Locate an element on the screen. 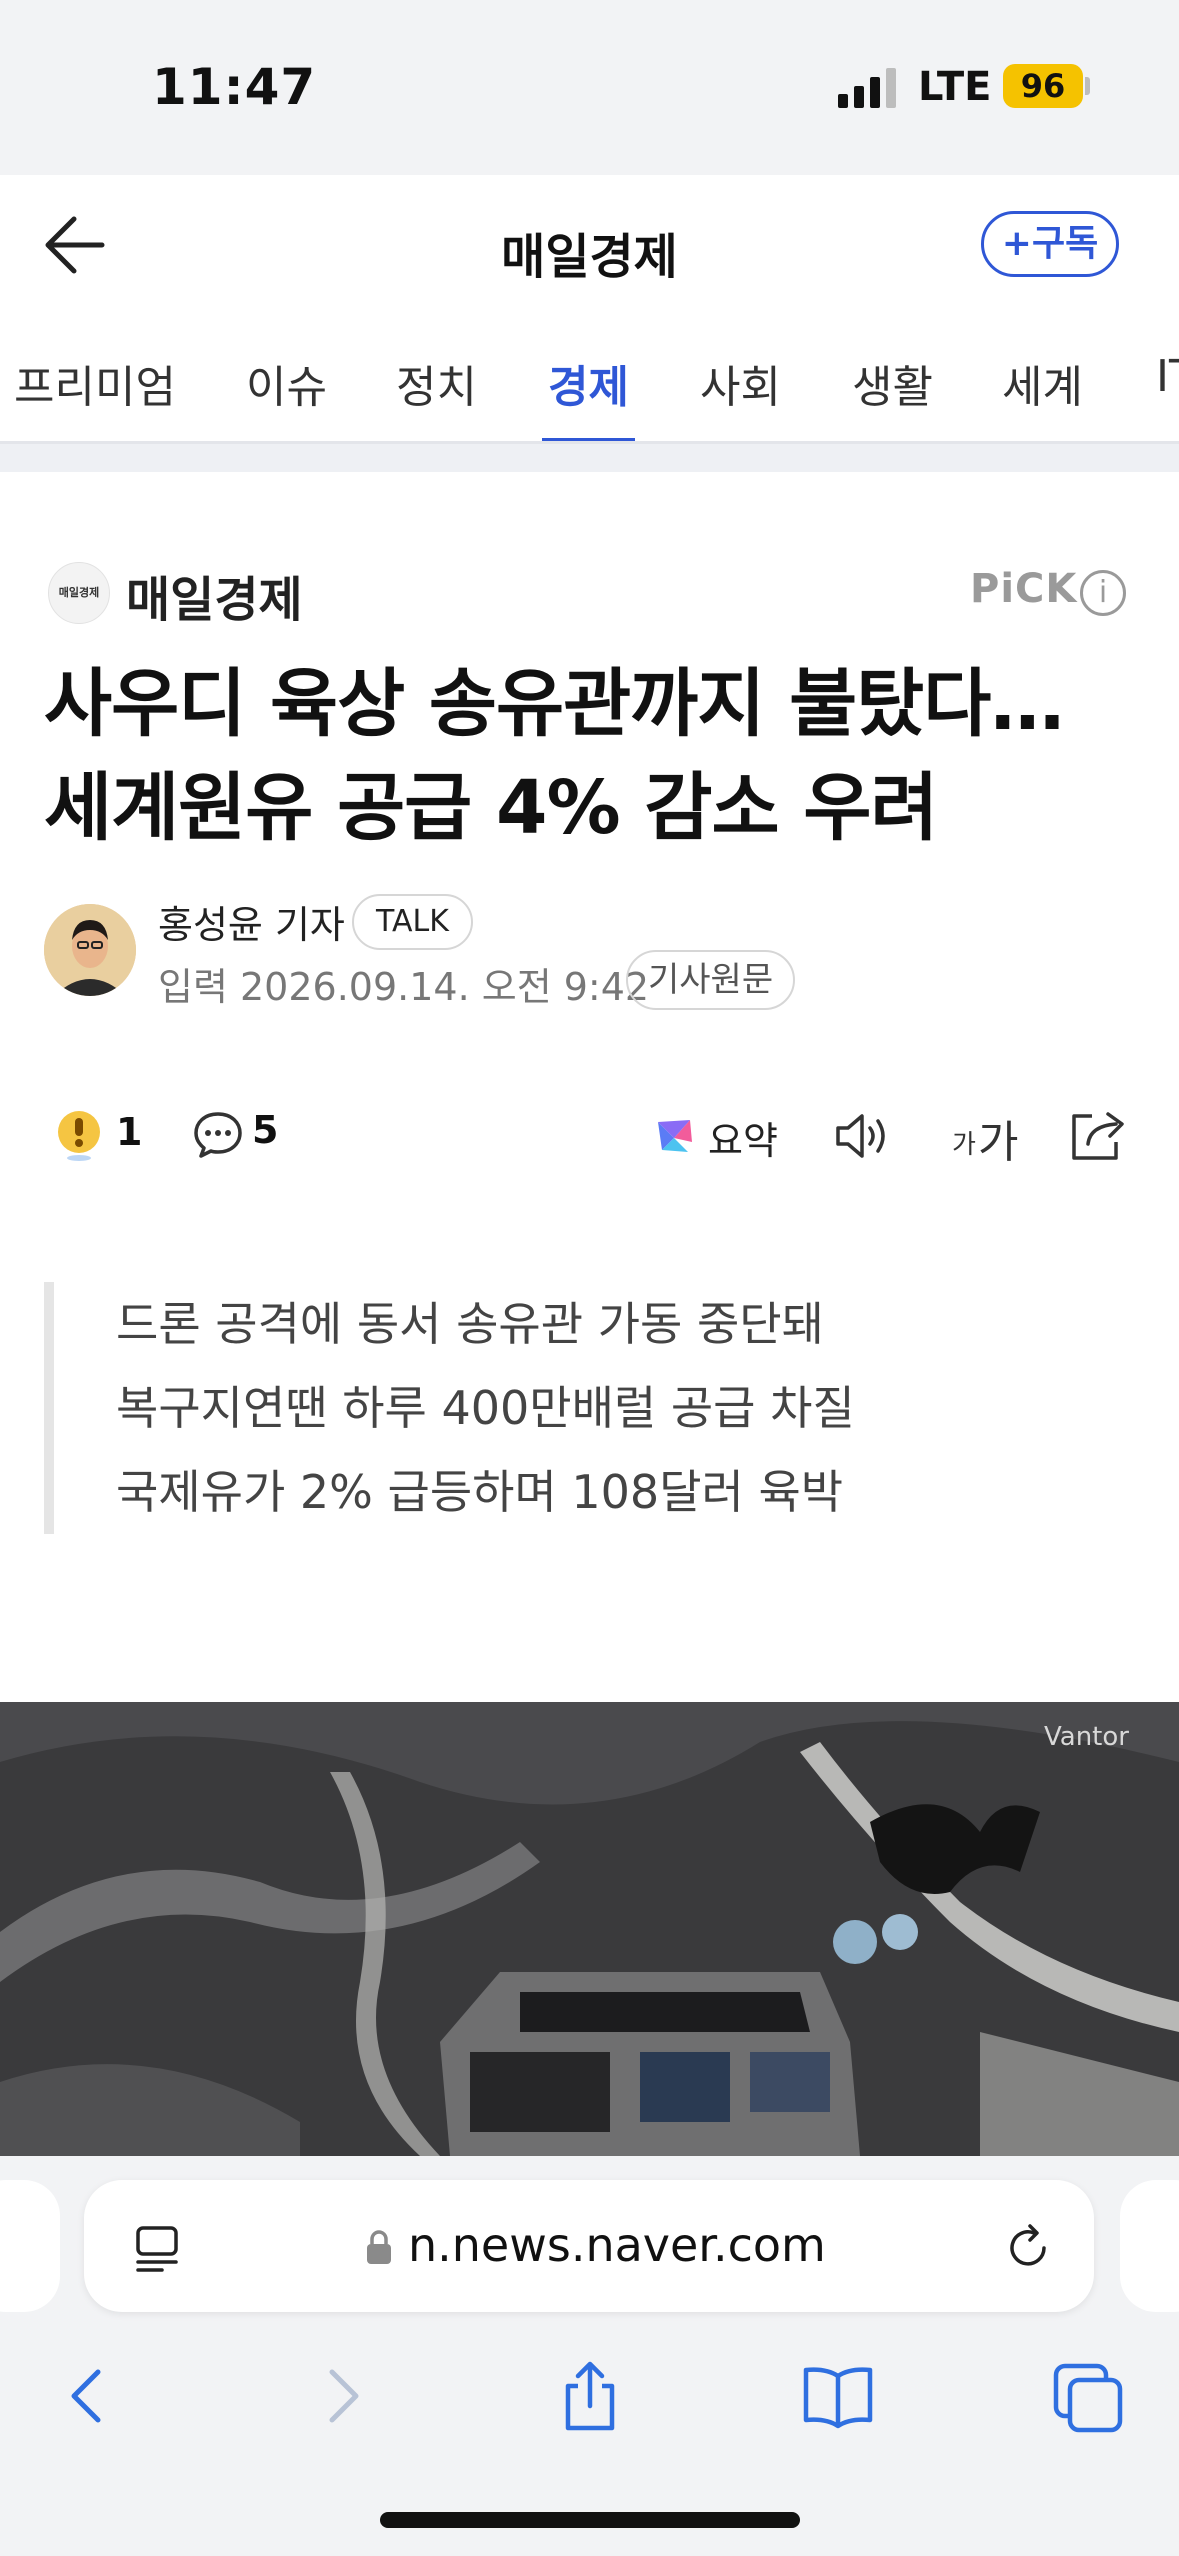  comment-count: 5 is located at coordinates (265, 1130).